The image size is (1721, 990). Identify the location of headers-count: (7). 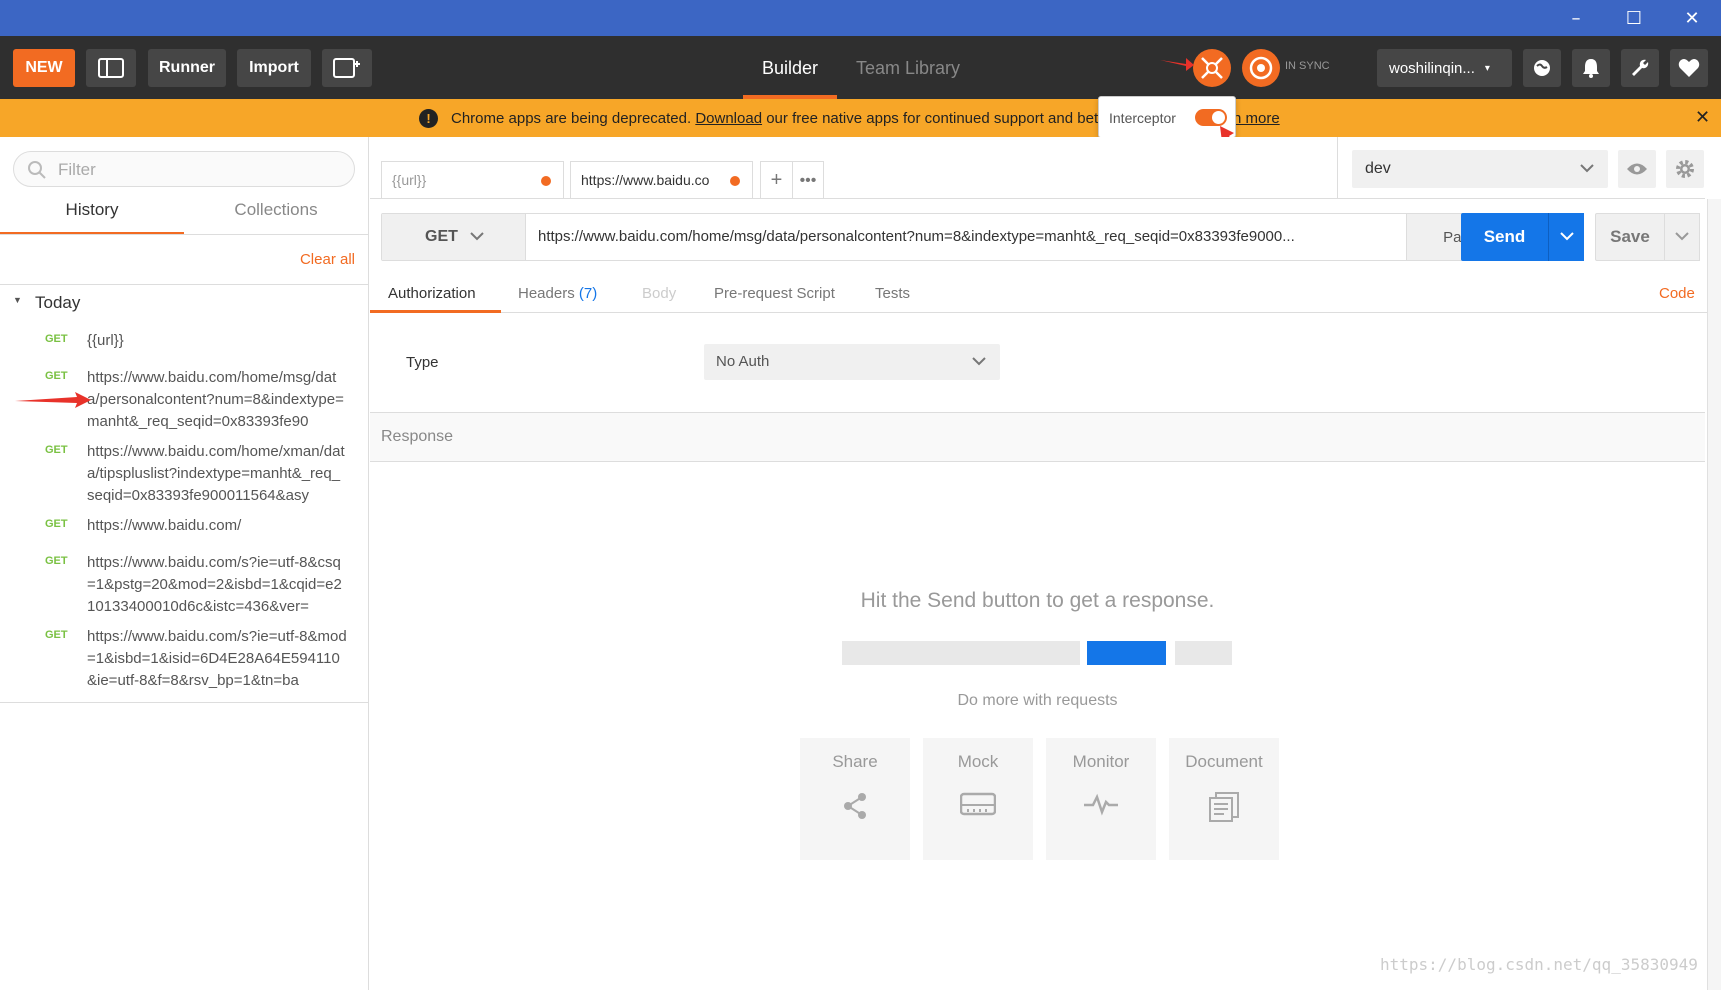
(588, 293).